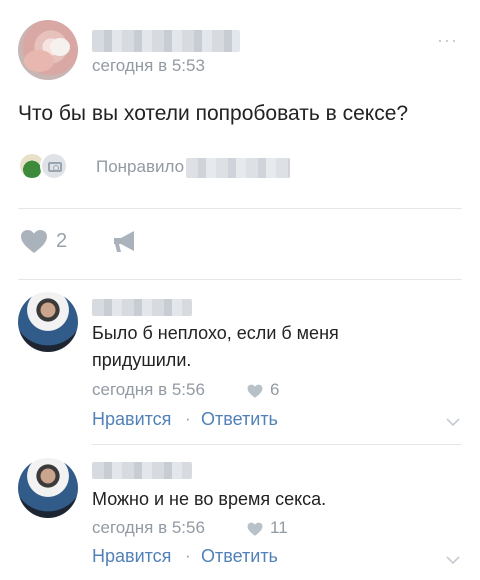  Describe the element at coordinates (238, 168) in the screenshot. I see `liked-by-names-redacted` at that location.